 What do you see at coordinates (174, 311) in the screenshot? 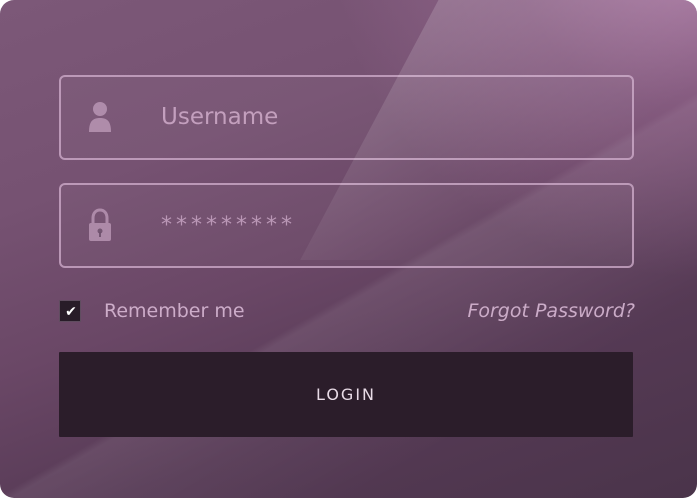
I see `remember-me-label: Remember me` at bounding box center [174, 311].